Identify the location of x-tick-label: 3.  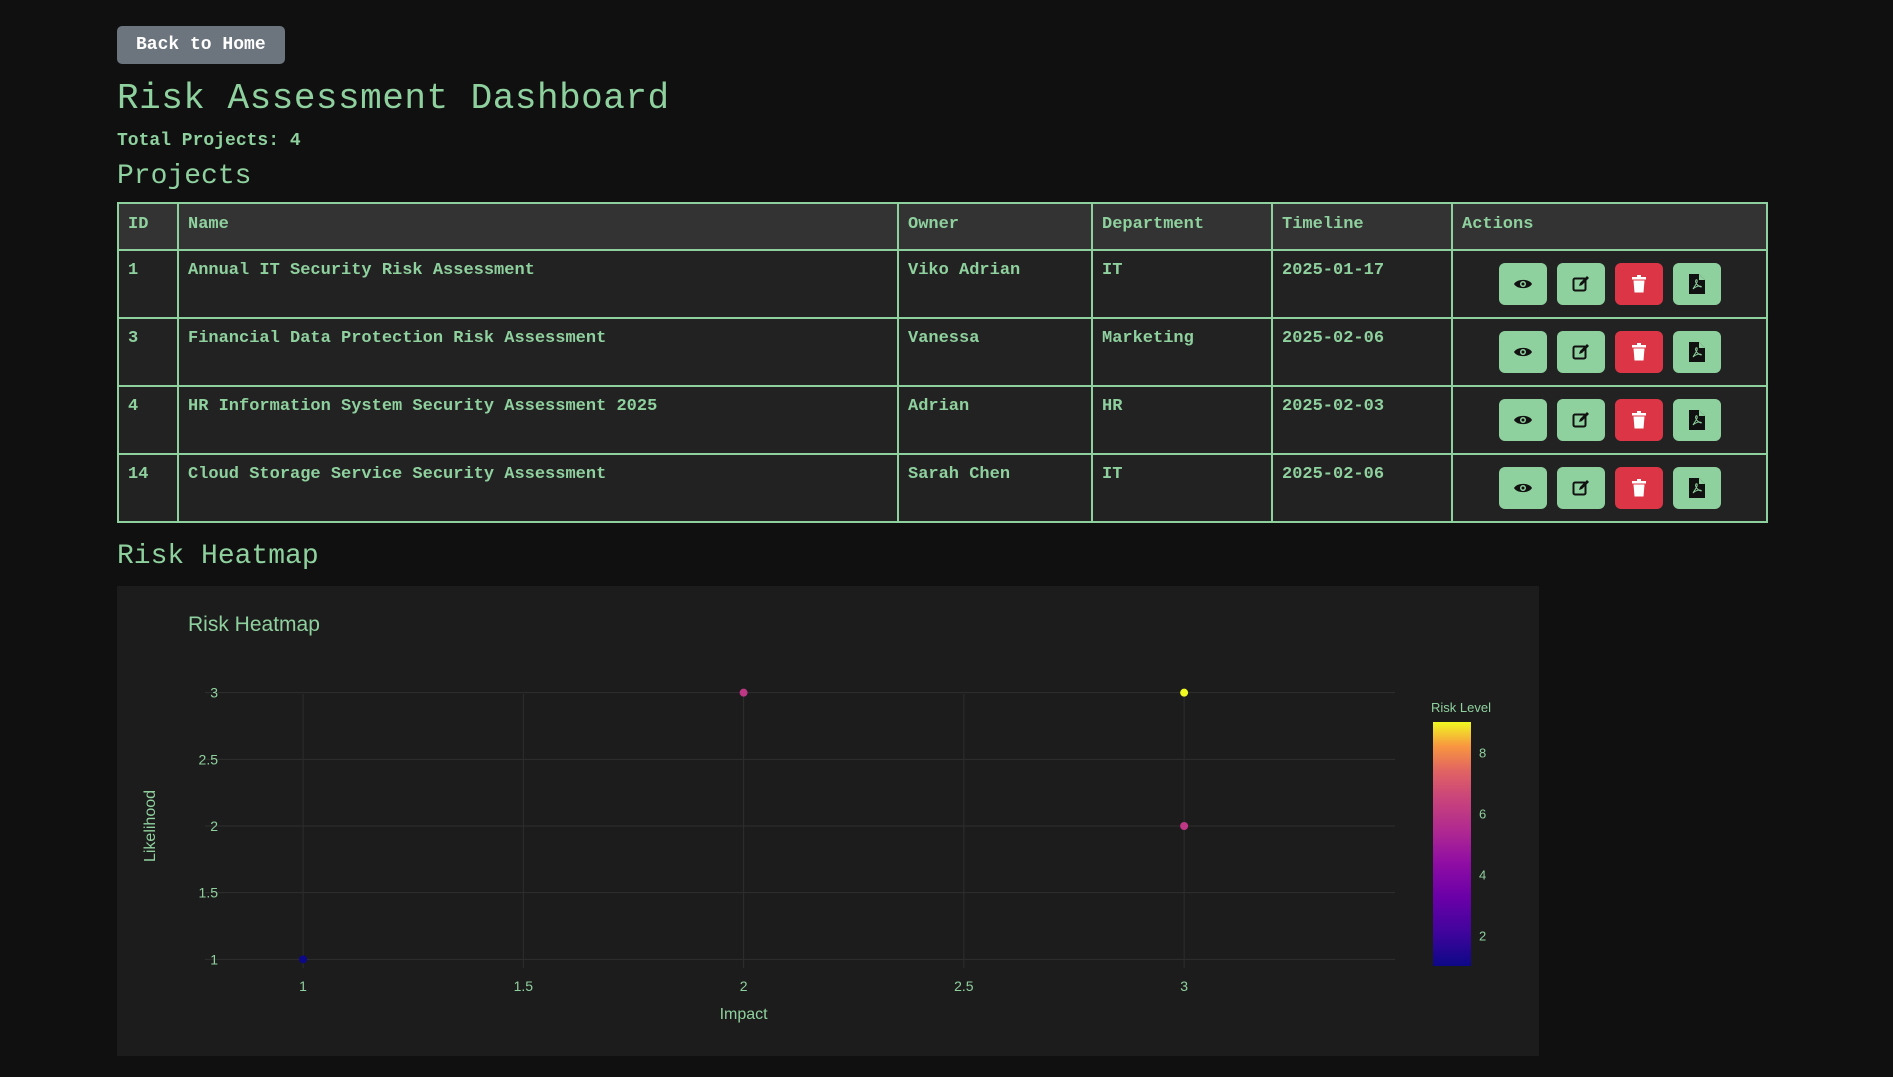
(1184, 986).